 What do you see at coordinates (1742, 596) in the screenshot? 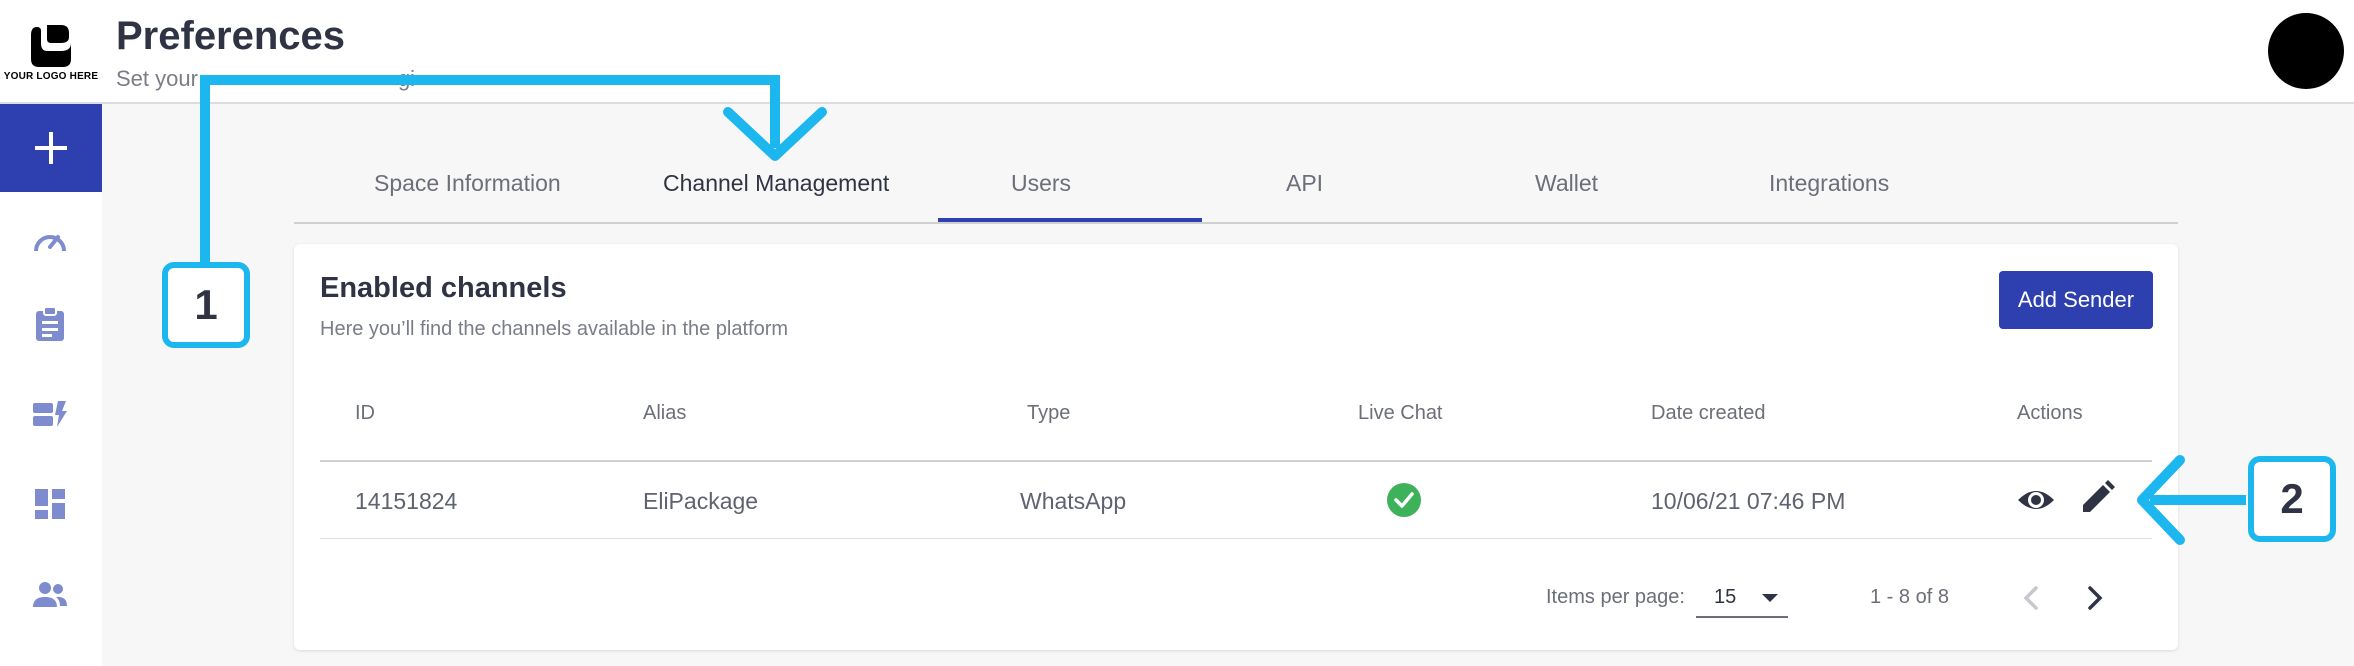
I see `items-per-page-select: 15` at bounding box center [1742, 596].